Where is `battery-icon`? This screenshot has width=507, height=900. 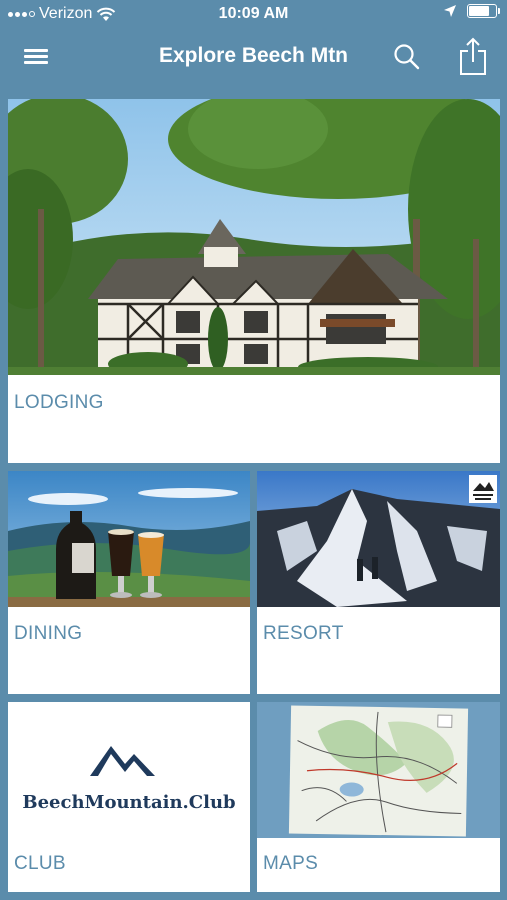
battery-icon is located at coordinates (483, 11).